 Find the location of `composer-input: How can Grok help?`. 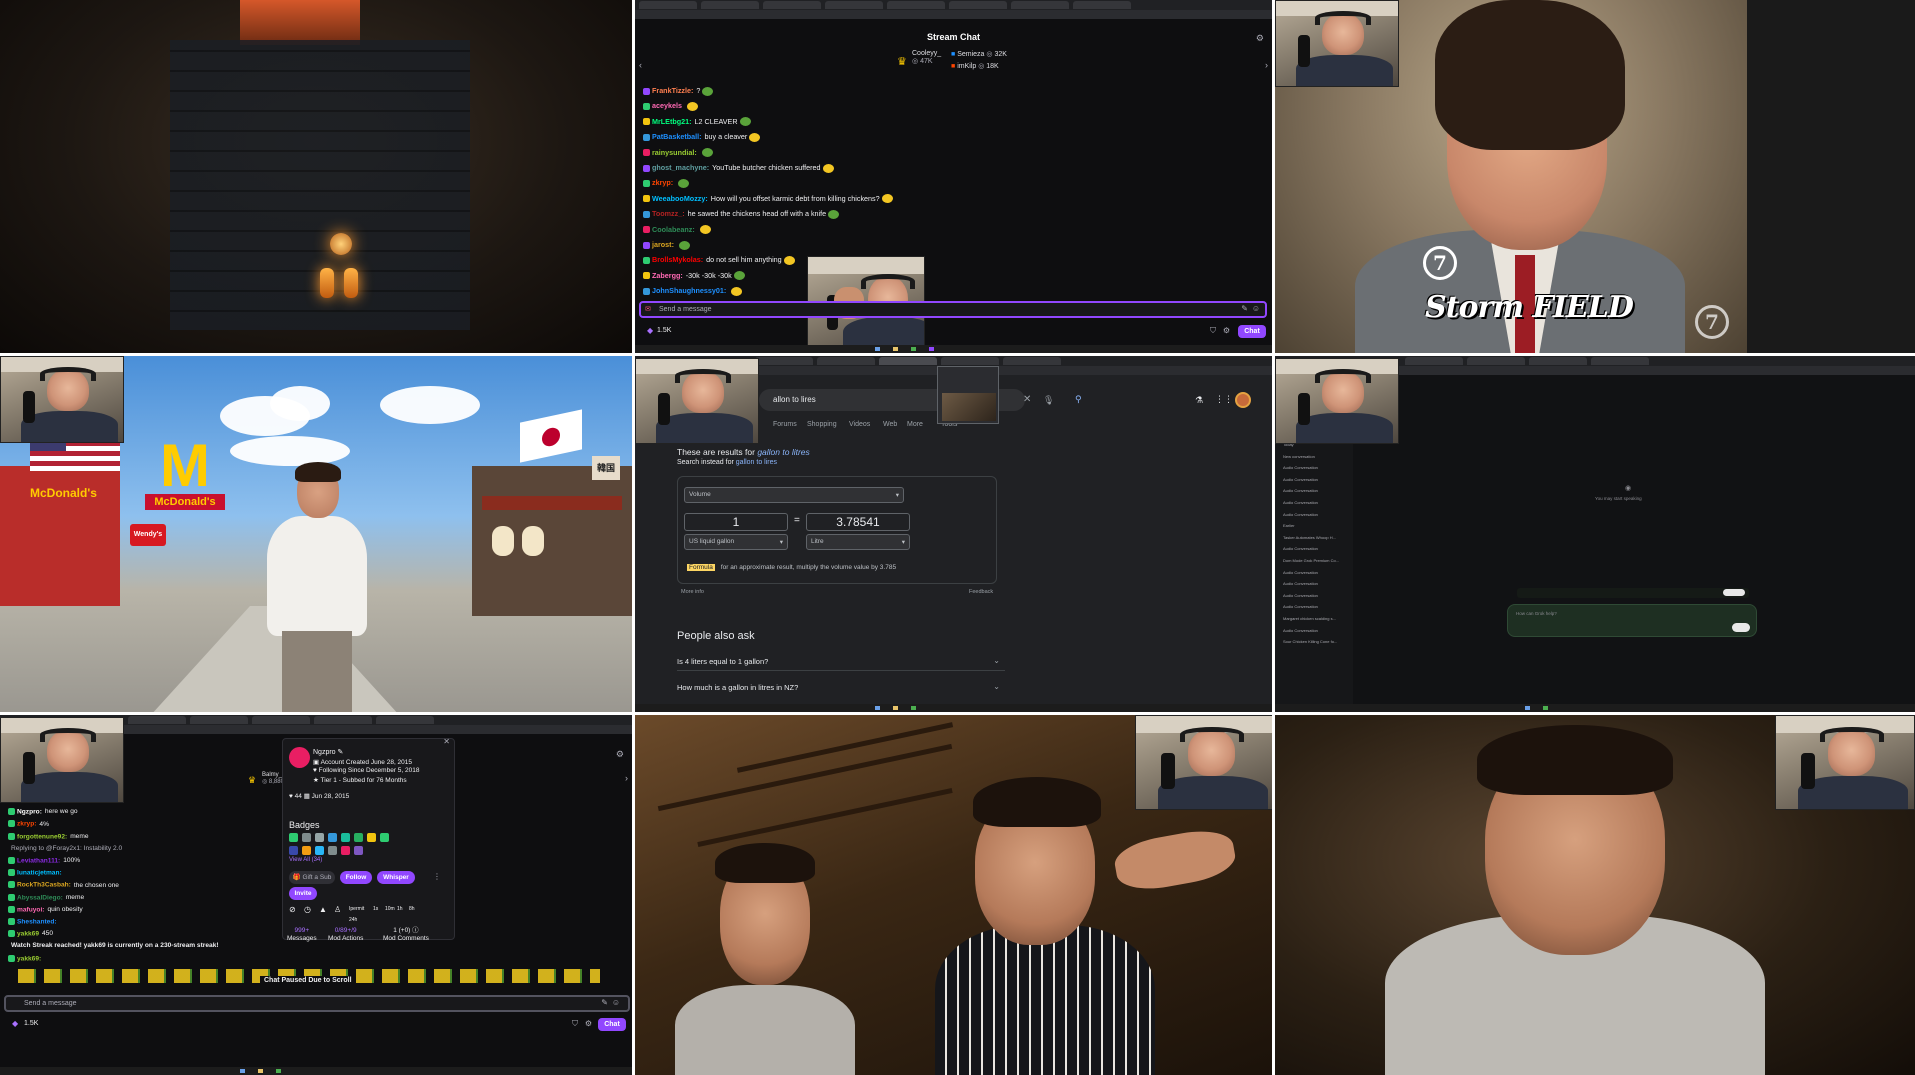

composer-input: How can Grok help? is located at coordinates (1632, 620).